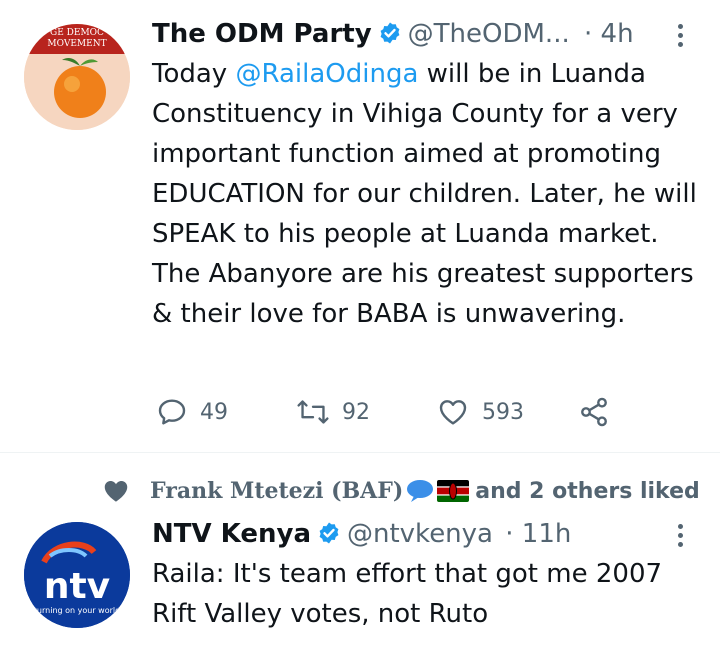  I want to click on tweet2-header: NTV Kenya @ntvkenya · 11h, so click(361, 535).